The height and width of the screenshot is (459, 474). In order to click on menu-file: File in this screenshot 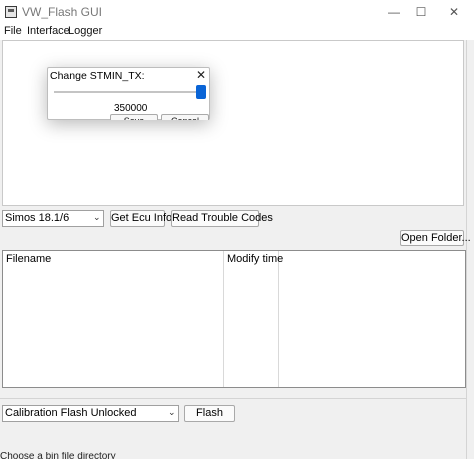, I will do `click(13, 32)`.